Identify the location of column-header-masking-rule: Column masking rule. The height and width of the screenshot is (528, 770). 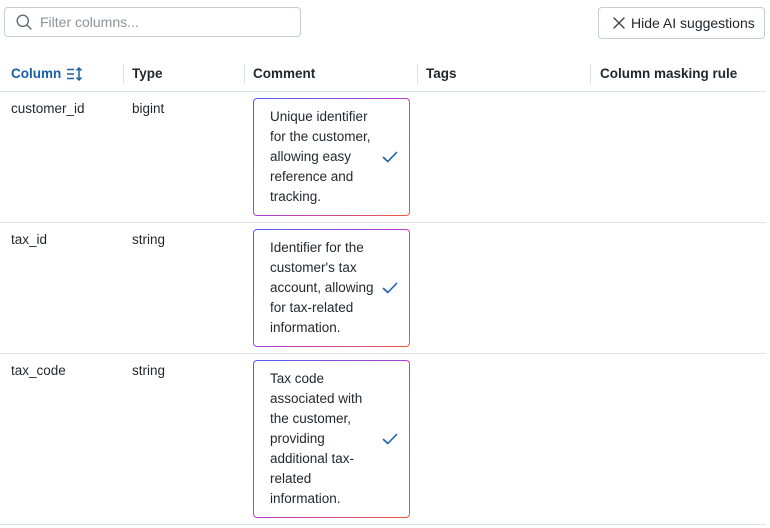
(669, 73).